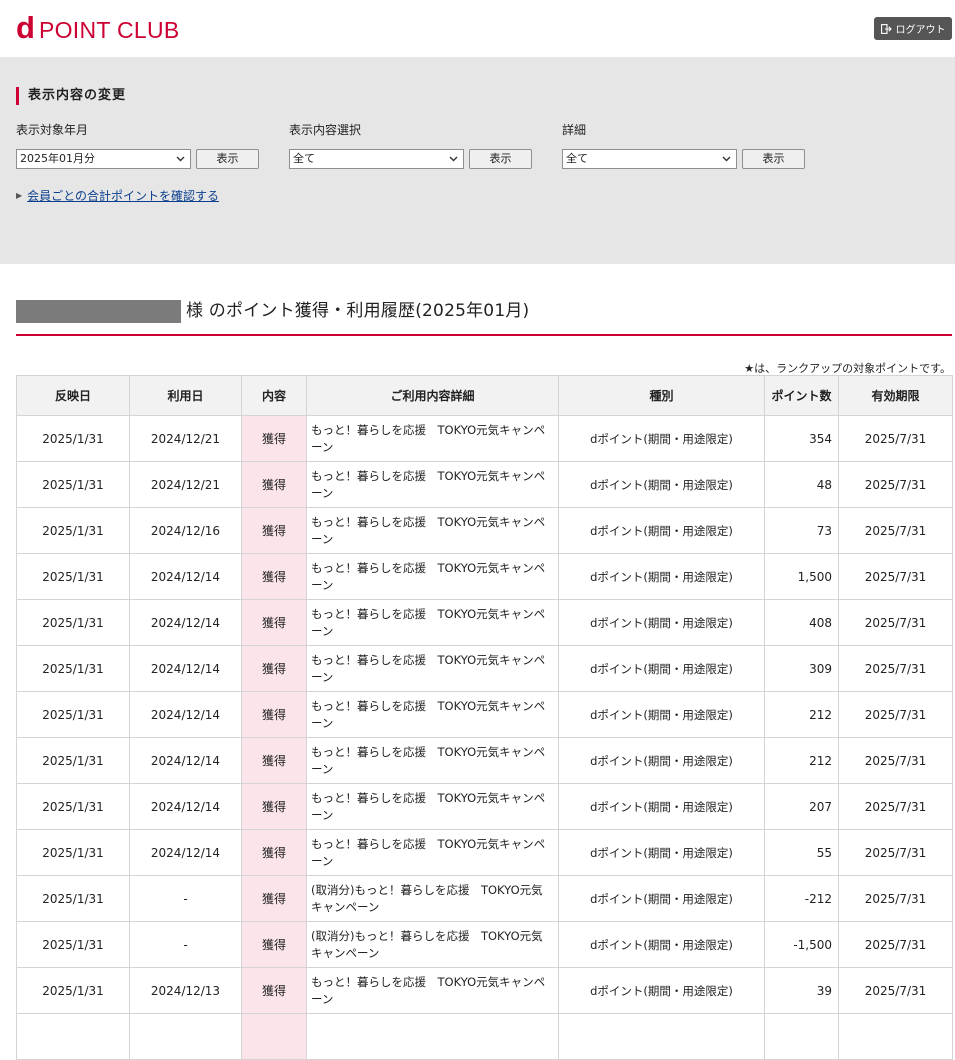 Image resolution: width=955 pixels, height=1060 pixels. What do you see at coordinates (661, 1036) in the screenshot?
I see `cell-type` at bounding box center [661, 1036].